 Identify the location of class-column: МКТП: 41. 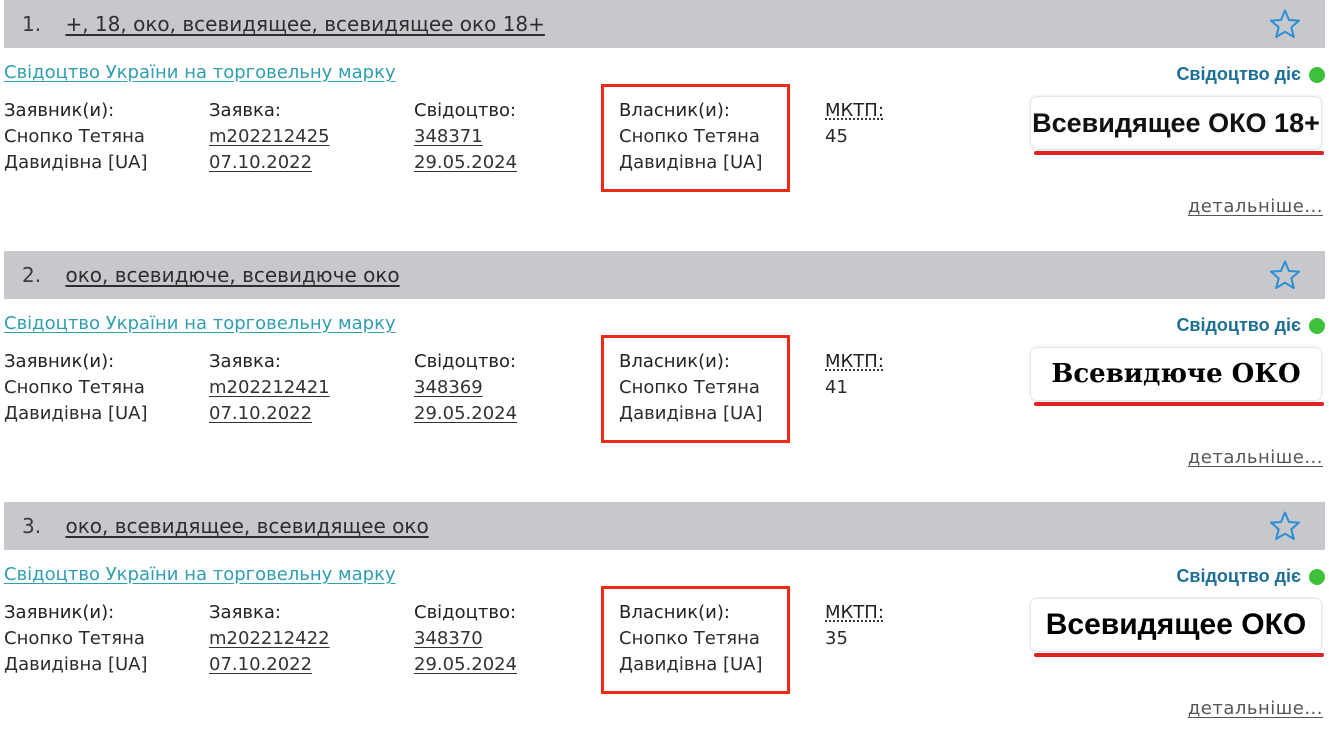
(854, 375).